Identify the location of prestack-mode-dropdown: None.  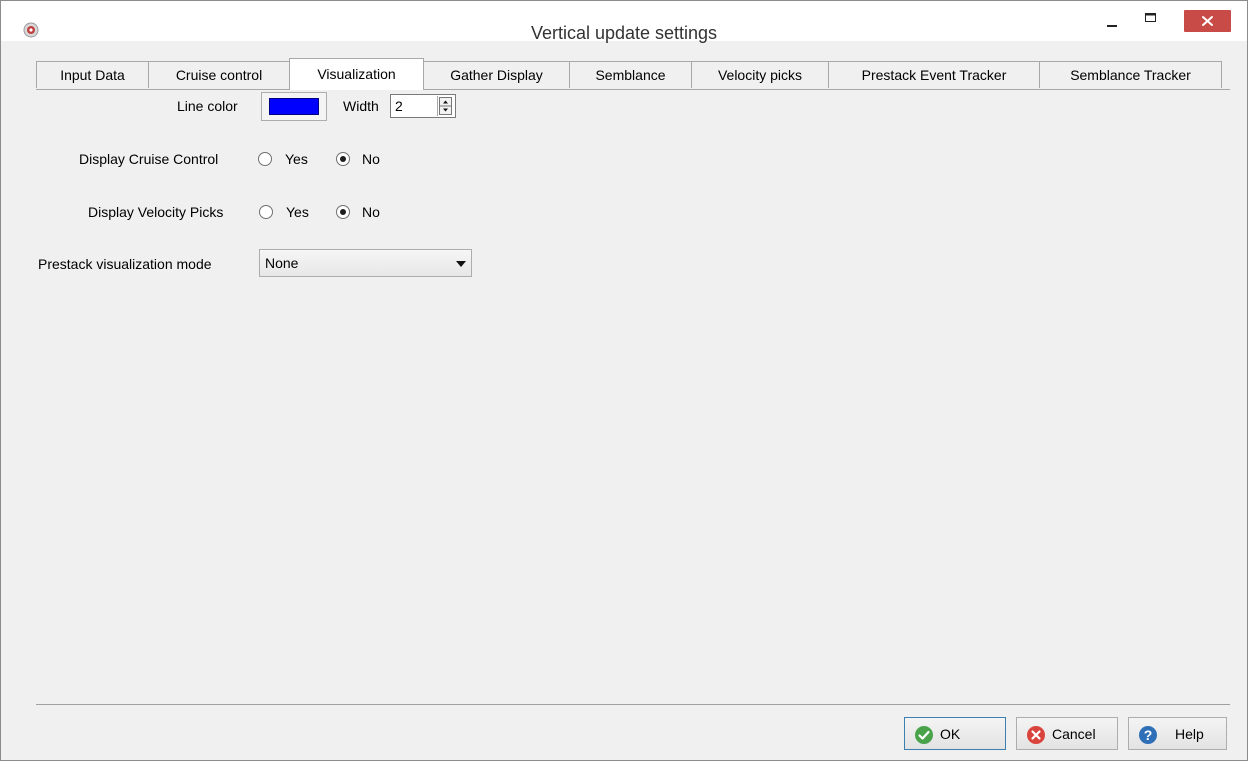
(365, 263).